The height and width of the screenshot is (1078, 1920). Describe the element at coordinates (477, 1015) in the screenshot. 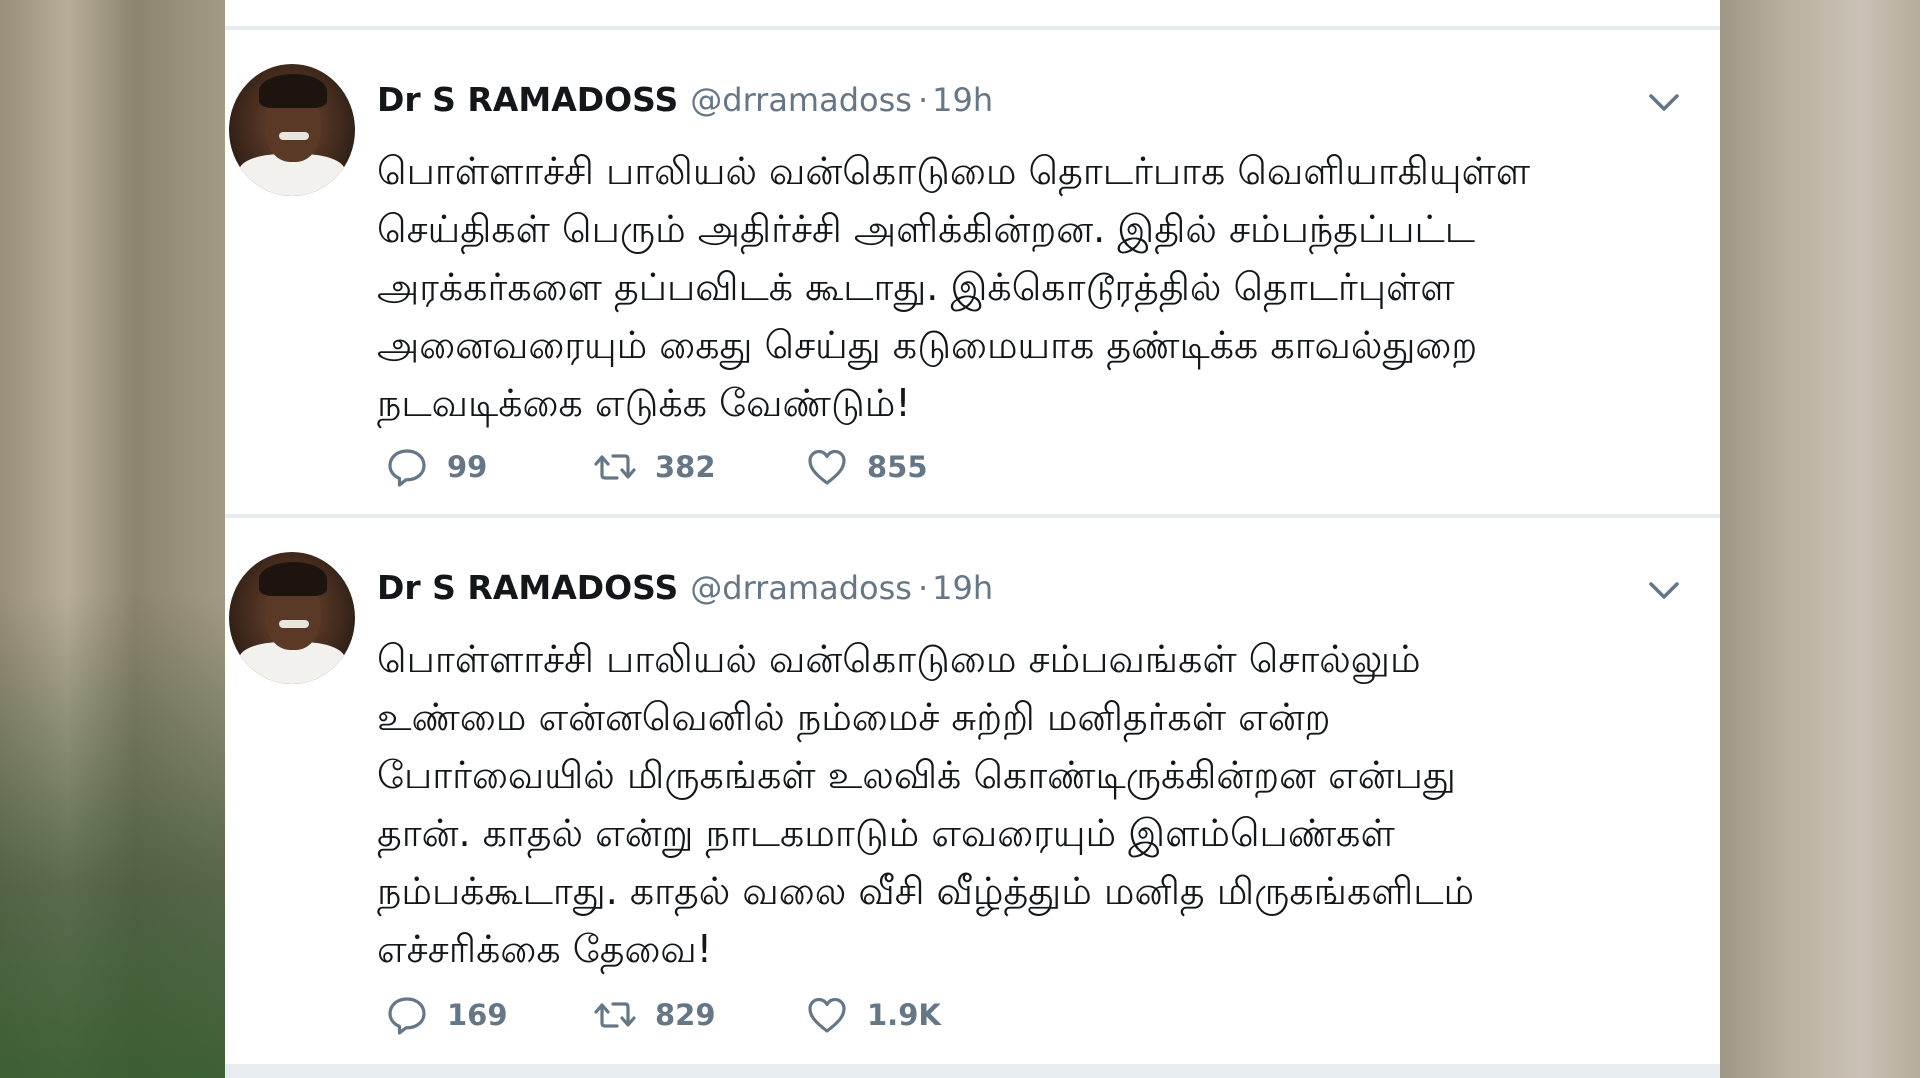

I see `reply-count: 169` at that location.